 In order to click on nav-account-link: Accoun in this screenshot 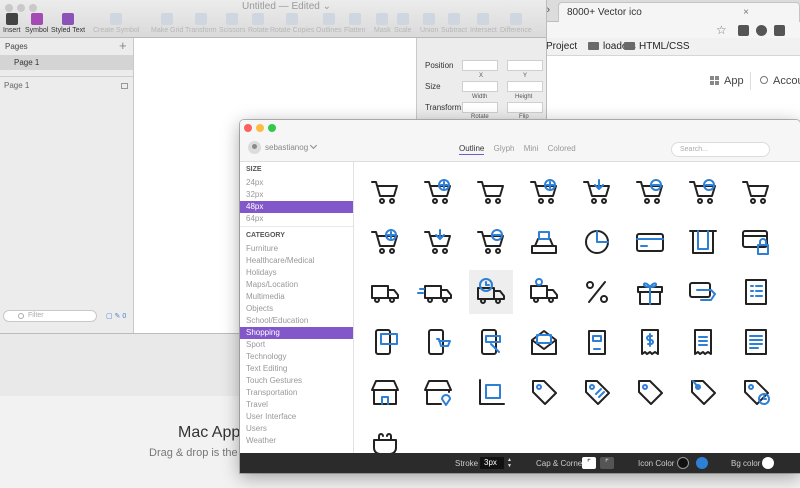, I will do `click(780, 81)`.